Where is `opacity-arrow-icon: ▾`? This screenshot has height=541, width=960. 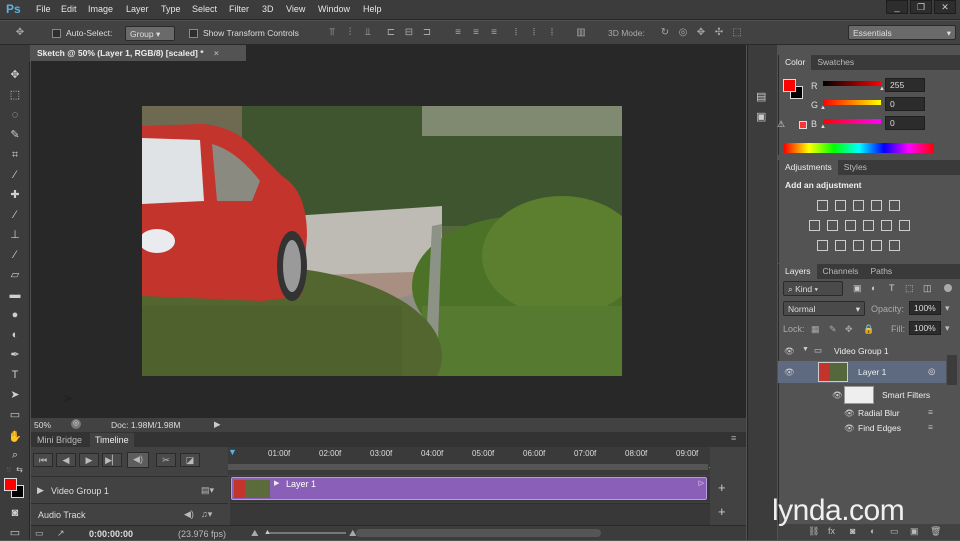
opacity-arrow-icon: ▾ is located at coordinates (947, 308).